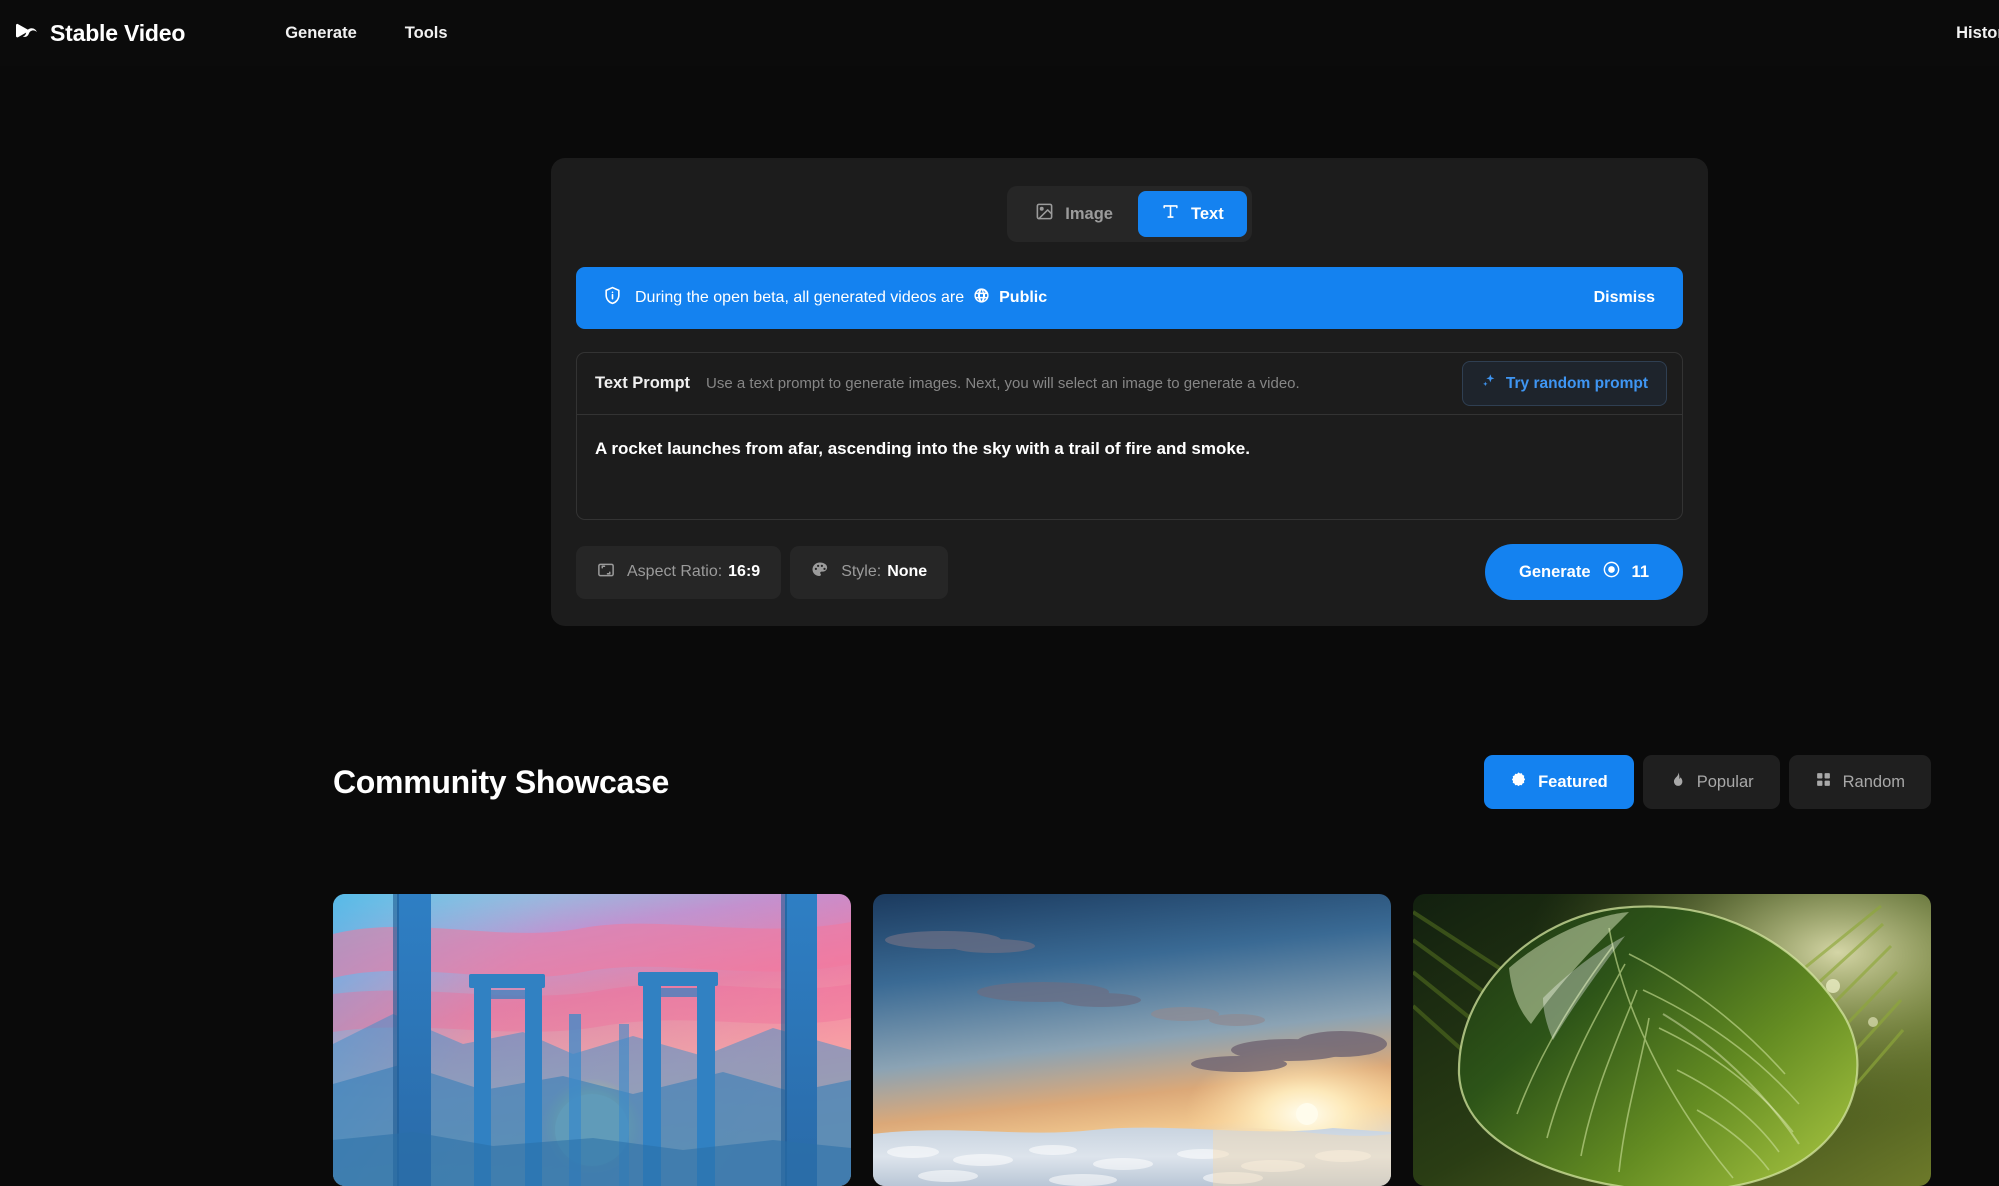  Describe the element at coordinates (1573, 781) in the screenshot. I see `filter-tab-featured-label: Featured` at that location.